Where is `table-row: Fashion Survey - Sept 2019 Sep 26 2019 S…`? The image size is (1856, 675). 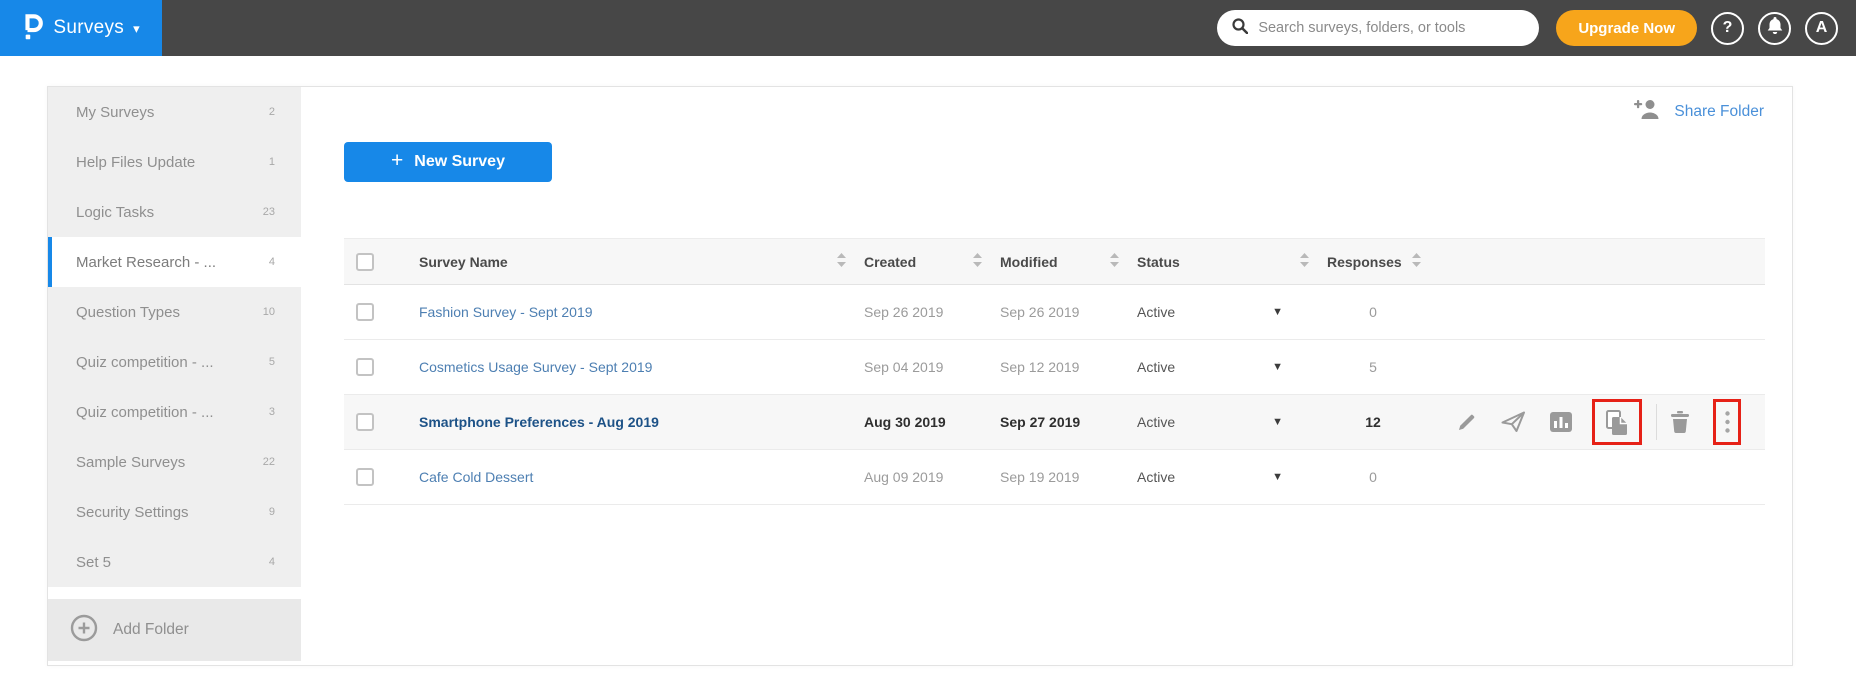
table-row: Fashion Survey - Sept 2019 Sep 26 2019 S… is located at coordinates (1054, 312).